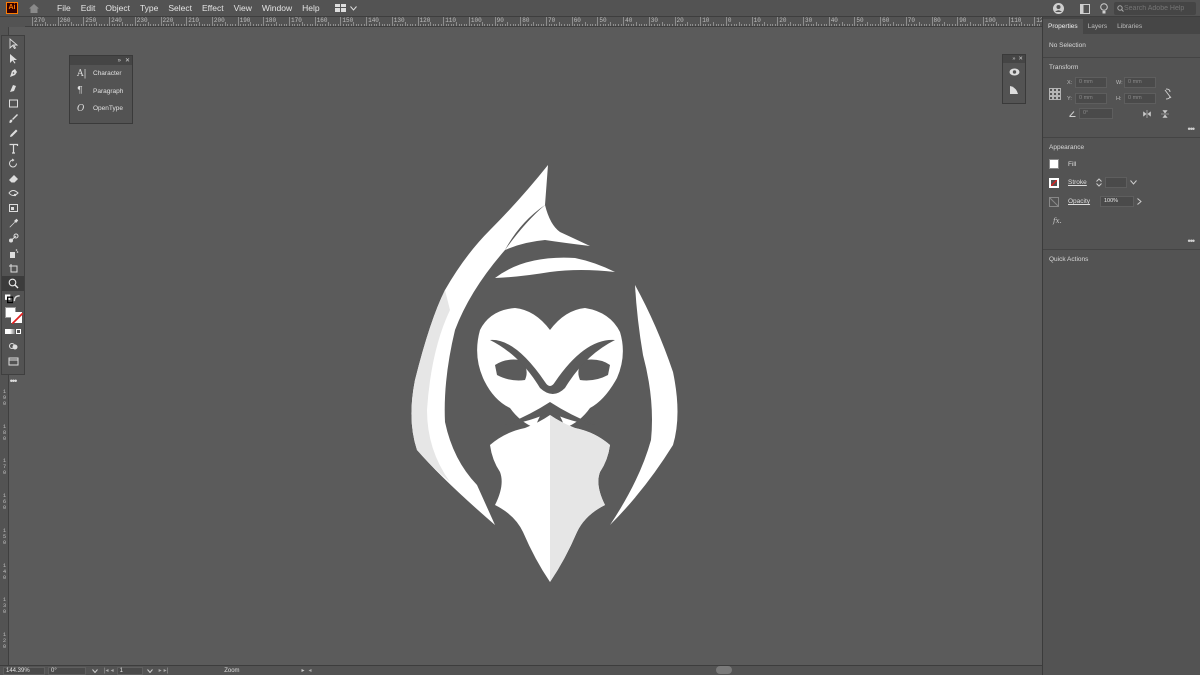 The image size is (1200, 675). I want to click on menu-select: Select, so click(180, 8).